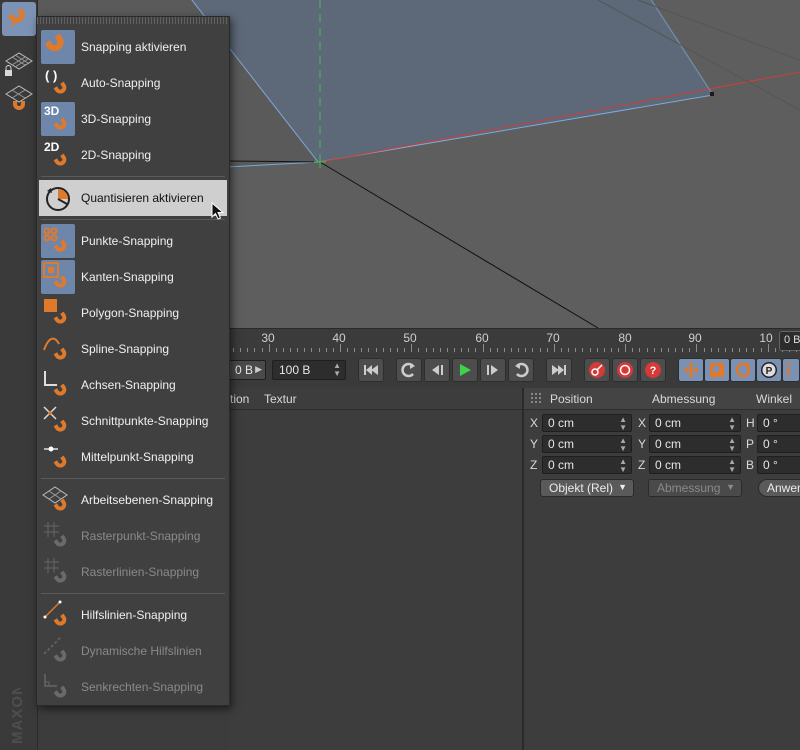 Image resolution: width=800 pixels, height=750 pixels. I want to click on menu-item-quantisieren-aktivieren: Quantisieren aktivieren, so click(133, 198).